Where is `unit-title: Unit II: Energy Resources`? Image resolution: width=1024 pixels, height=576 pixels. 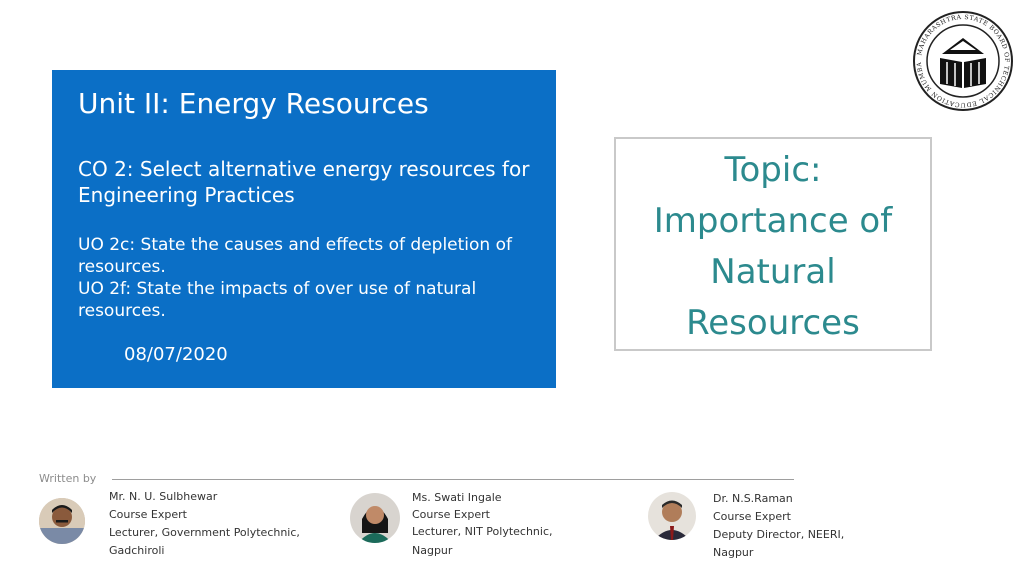
unit-title: Unit II: Energy Resources is located at coordinates (253, 103).